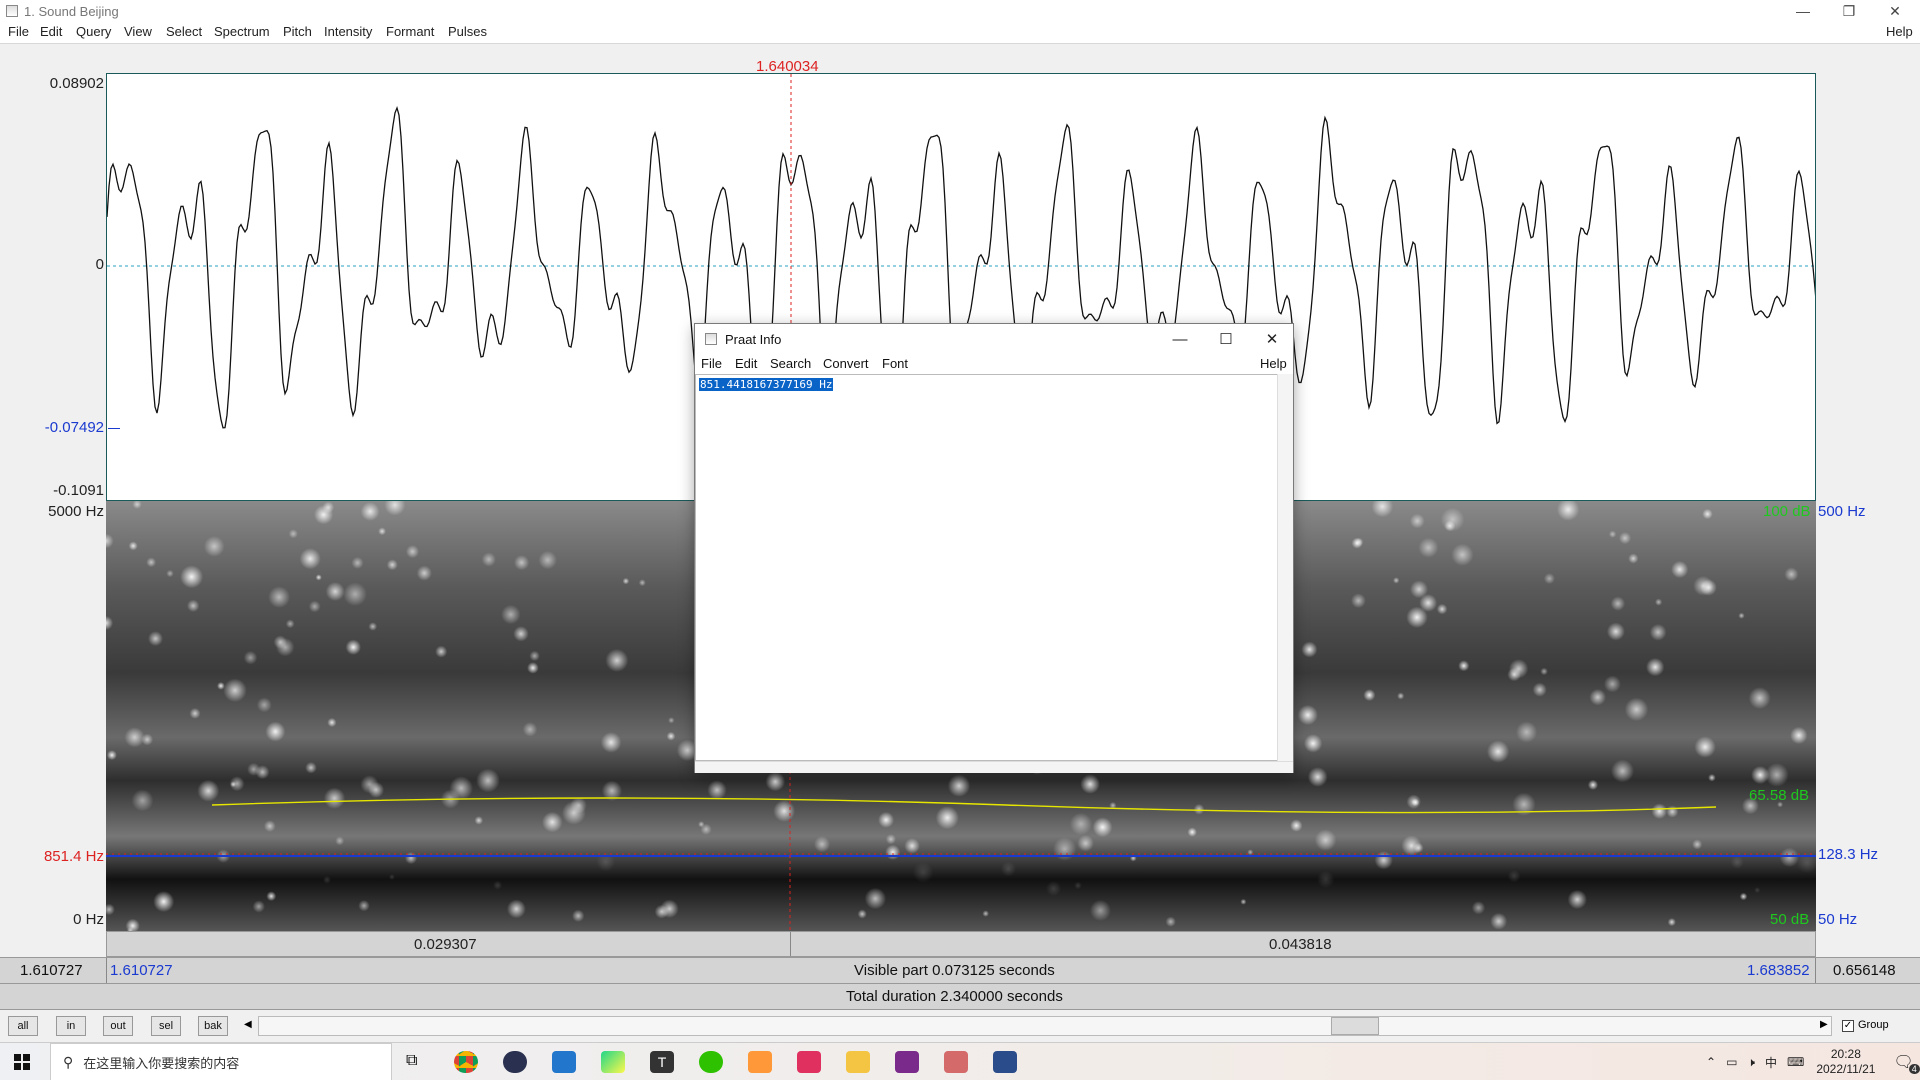 The height and width of the screenshot is (1080, 1920). Describe the element at coordinates (515, 1062) in the screenshot. I see `obs-icon` at that location.